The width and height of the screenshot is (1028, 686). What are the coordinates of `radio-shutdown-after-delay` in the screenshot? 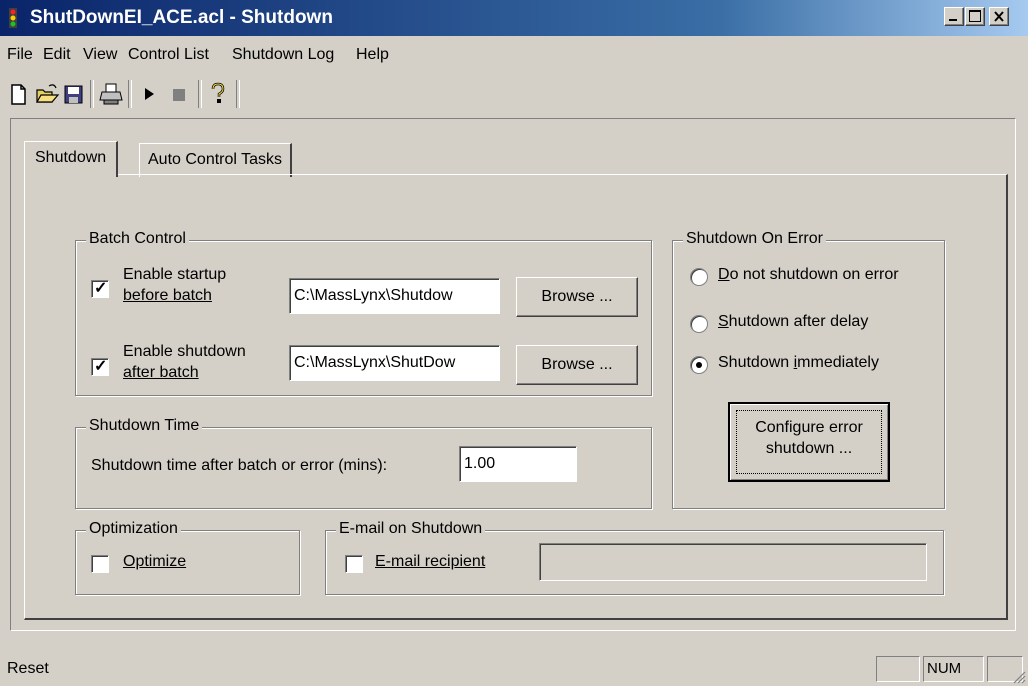 It's located at (699, 324).